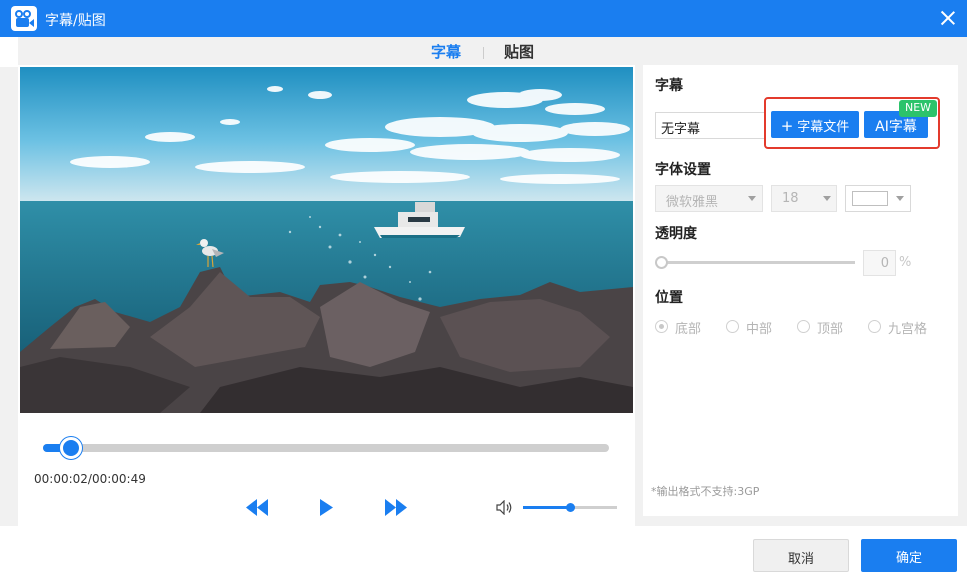  I want to click on new-badge: NEW, so click(918, 108).